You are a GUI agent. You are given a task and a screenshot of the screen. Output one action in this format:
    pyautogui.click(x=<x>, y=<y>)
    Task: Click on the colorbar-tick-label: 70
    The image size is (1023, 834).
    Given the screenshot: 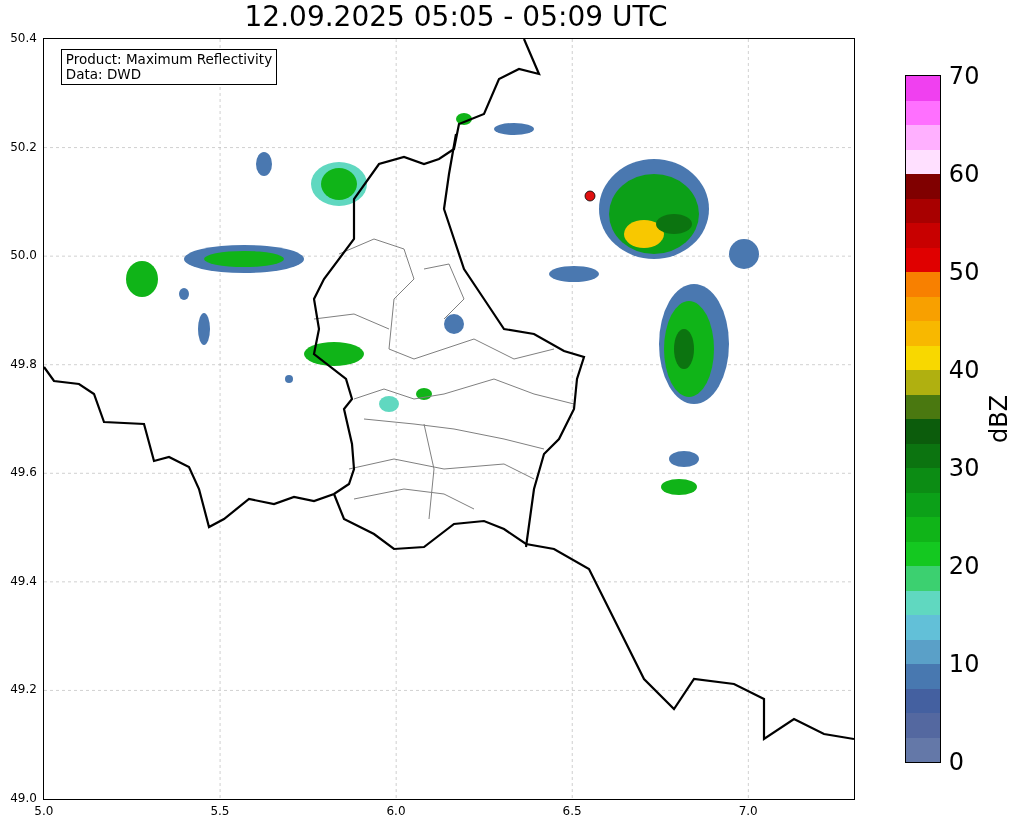 What is the action you would take?
    pyautogui.click(x=964, y=76)
    